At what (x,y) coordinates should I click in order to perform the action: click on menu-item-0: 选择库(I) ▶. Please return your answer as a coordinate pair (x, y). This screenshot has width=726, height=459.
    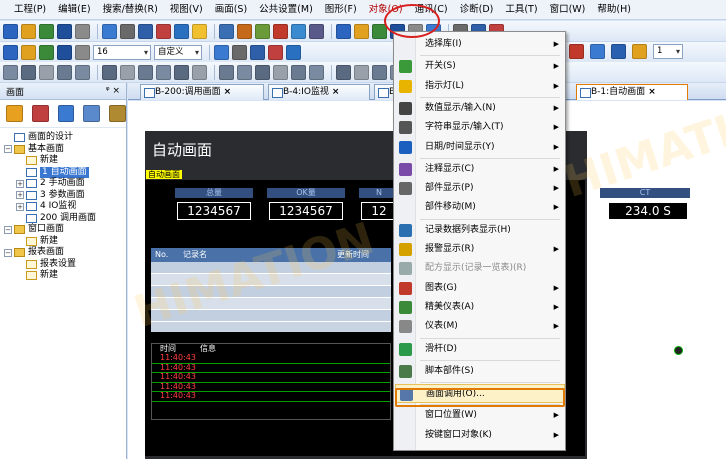
    Looking at the image, I should click on (480, 44).